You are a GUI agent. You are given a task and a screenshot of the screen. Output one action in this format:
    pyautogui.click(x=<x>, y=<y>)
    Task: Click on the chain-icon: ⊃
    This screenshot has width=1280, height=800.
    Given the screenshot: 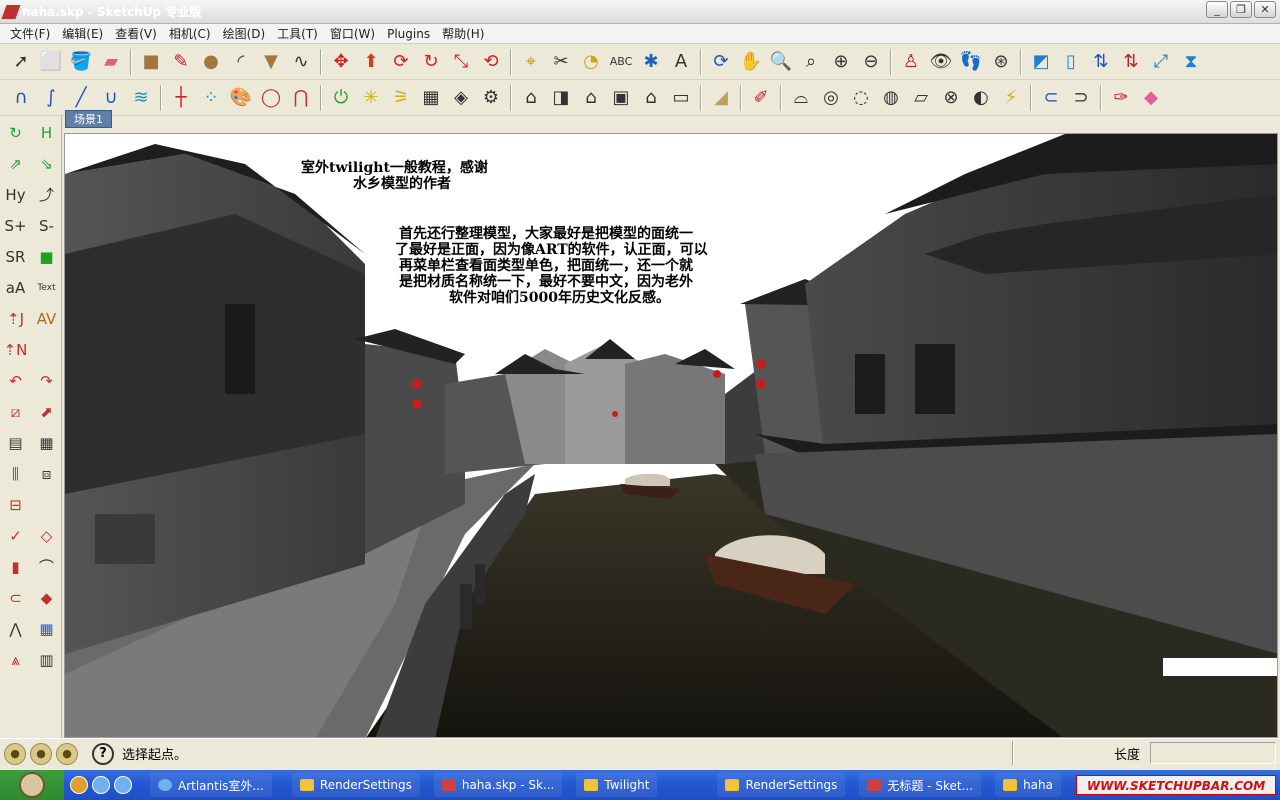 What is the action you would take?
    pyautogui.click(x=1081, y=98)
    